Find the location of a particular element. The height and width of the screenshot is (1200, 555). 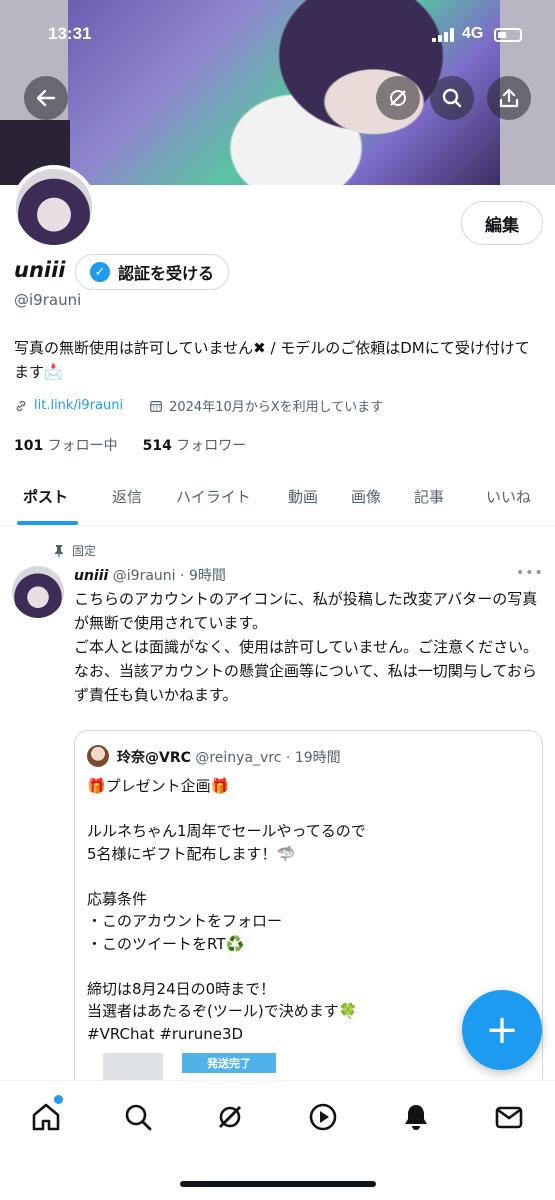

followers-label: フォロワー is located at coordinates (211, 446).